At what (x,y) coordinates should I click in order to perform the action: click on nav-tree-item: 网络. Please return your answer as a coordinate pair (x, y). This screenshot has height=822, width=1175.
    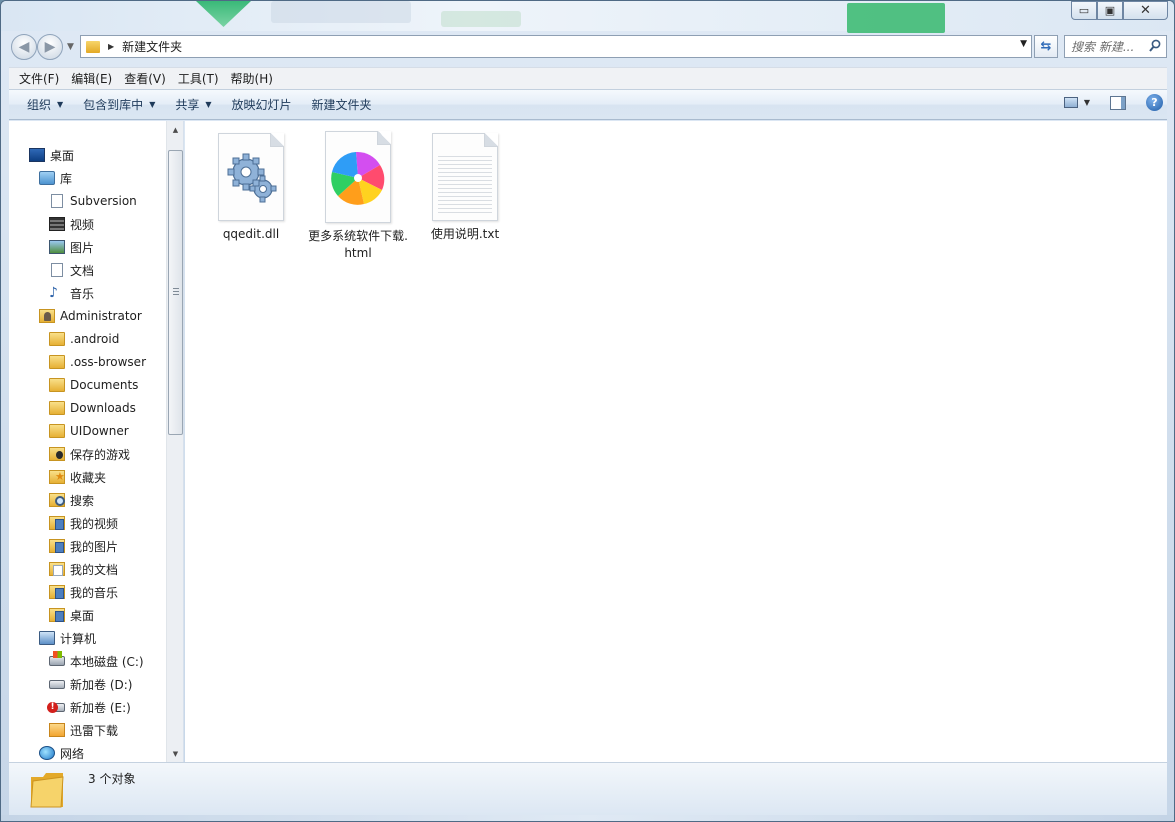
    Looking at the image, I should click on (61, 752).